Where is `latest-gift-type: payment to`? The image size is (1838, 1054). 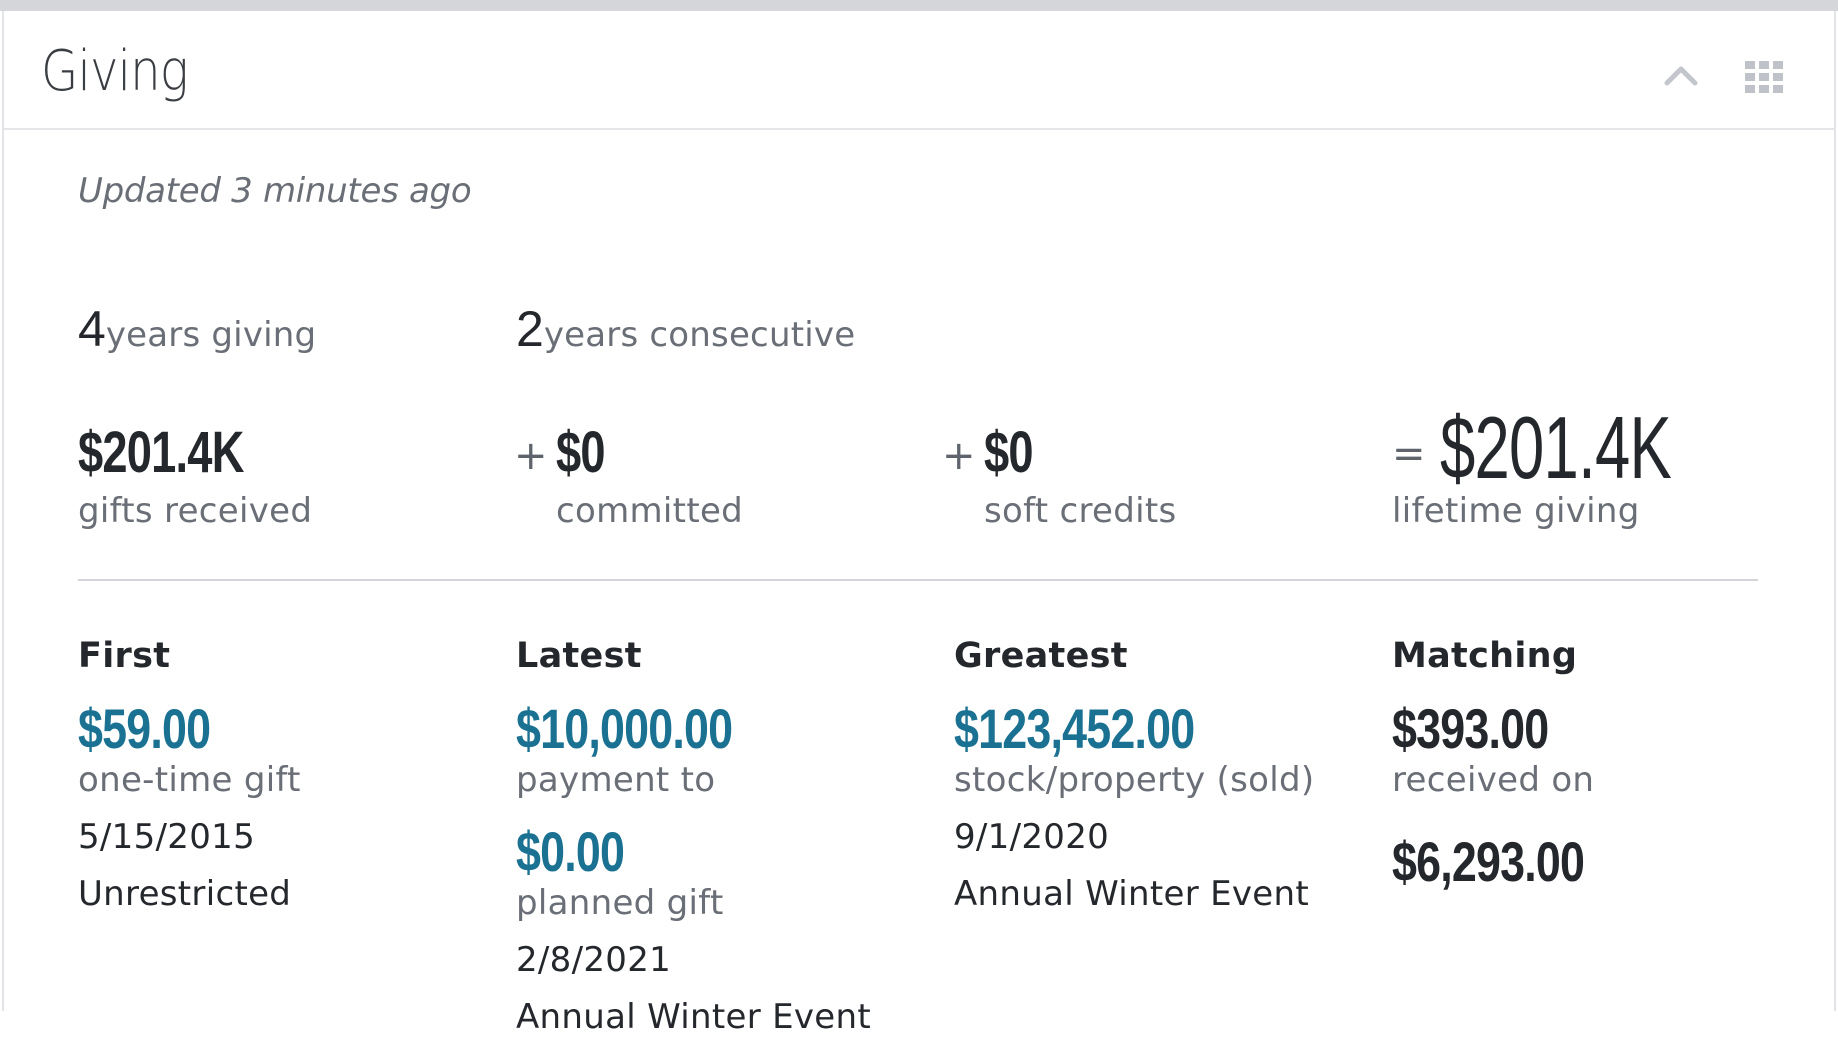
latest-gift-type: payment to is located at coordinates (616, 780).